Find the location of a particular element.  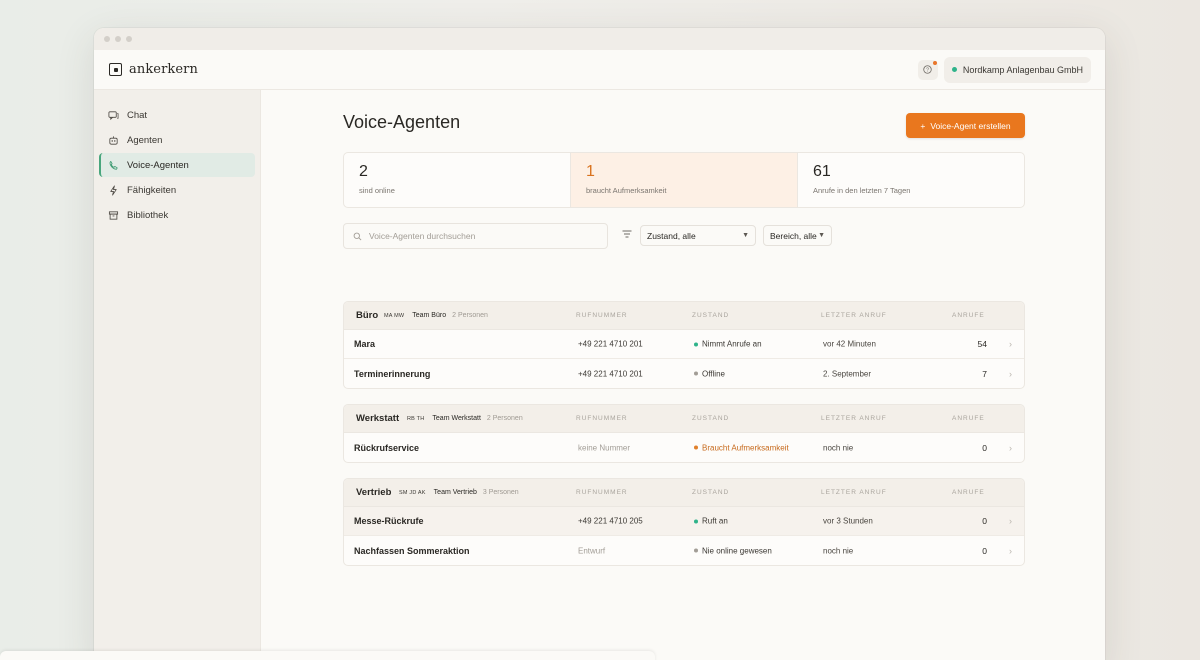

stat-value: 1 is located at coordinates (590, 171).